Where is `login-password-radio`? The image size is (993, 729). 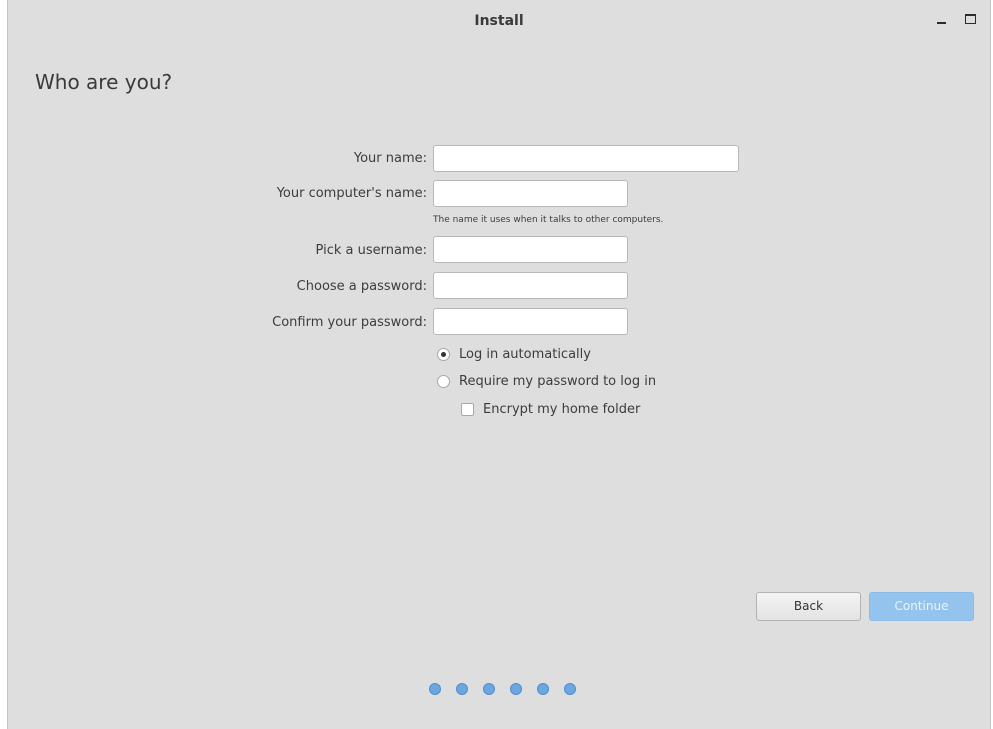
login-password-radio is located at coordinates (443, 381).